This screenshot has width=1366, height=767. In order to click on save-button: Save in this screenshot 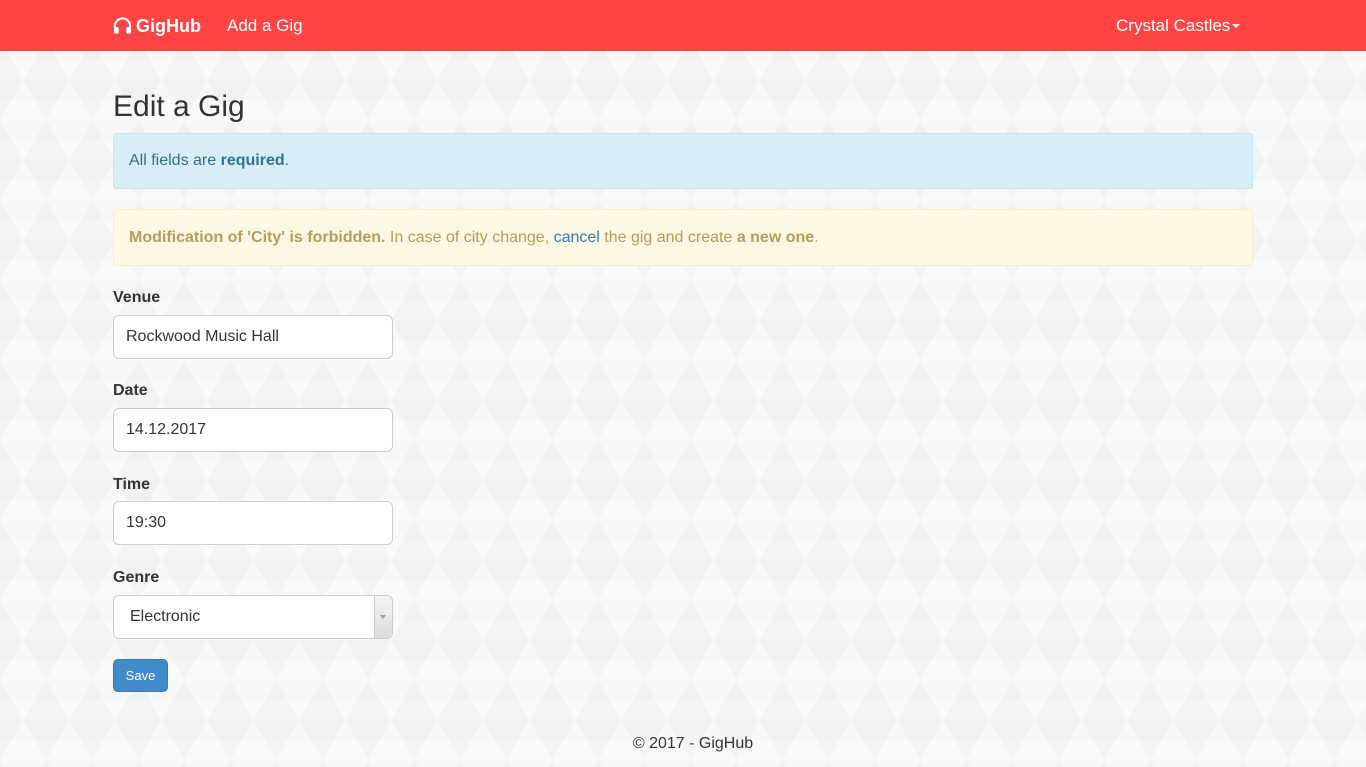, I will do `click(140, 675)`.